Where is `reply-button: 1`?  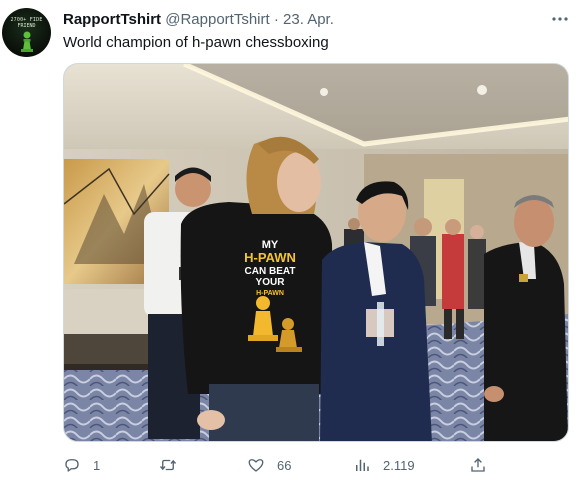
reply-button: 1 is located at coordinates (81, 465).